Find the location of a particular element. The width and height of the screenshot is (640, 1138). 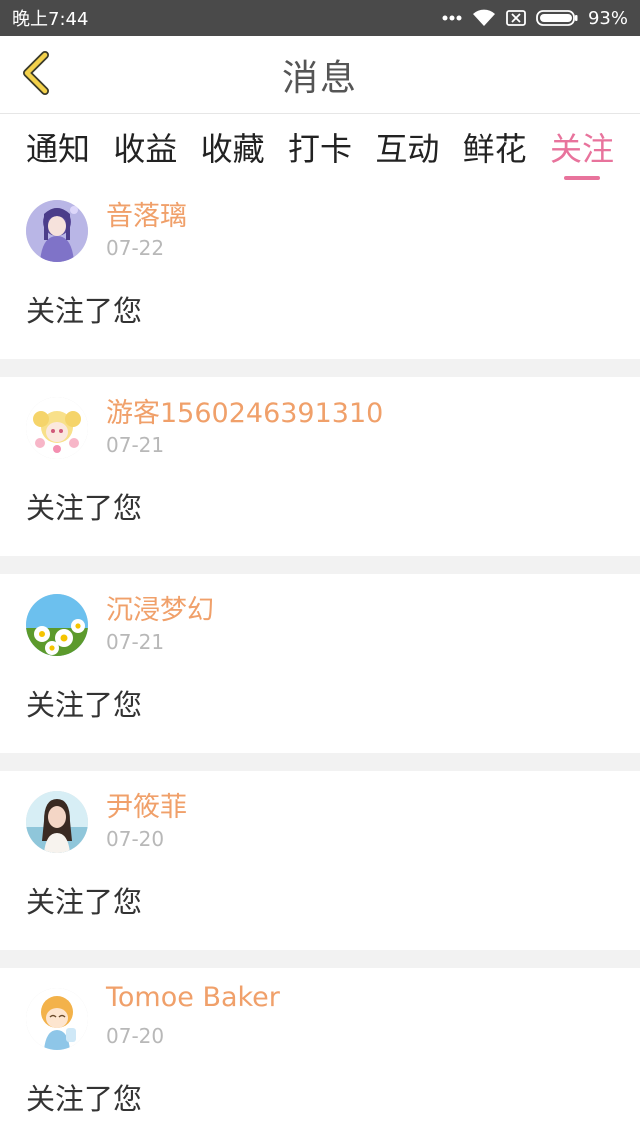

tab-interaction: 互动 is located at coordinates (407, 147).